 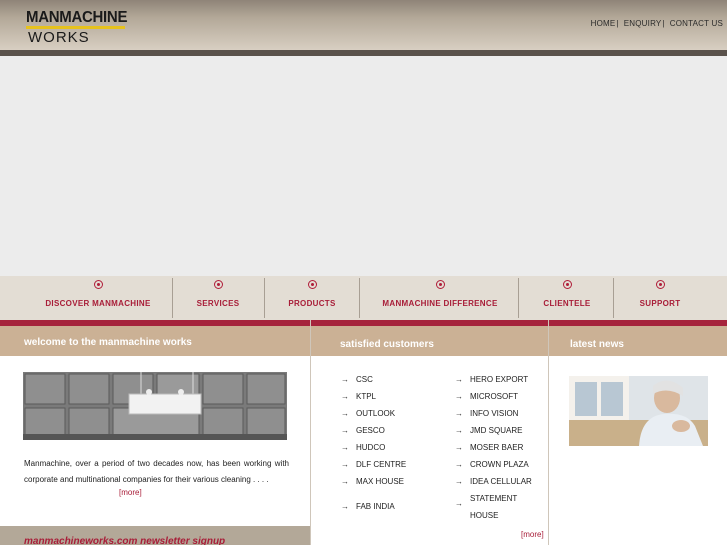 I want to click on customer-item: → MICROSOFT, so click(x=493, y=400).